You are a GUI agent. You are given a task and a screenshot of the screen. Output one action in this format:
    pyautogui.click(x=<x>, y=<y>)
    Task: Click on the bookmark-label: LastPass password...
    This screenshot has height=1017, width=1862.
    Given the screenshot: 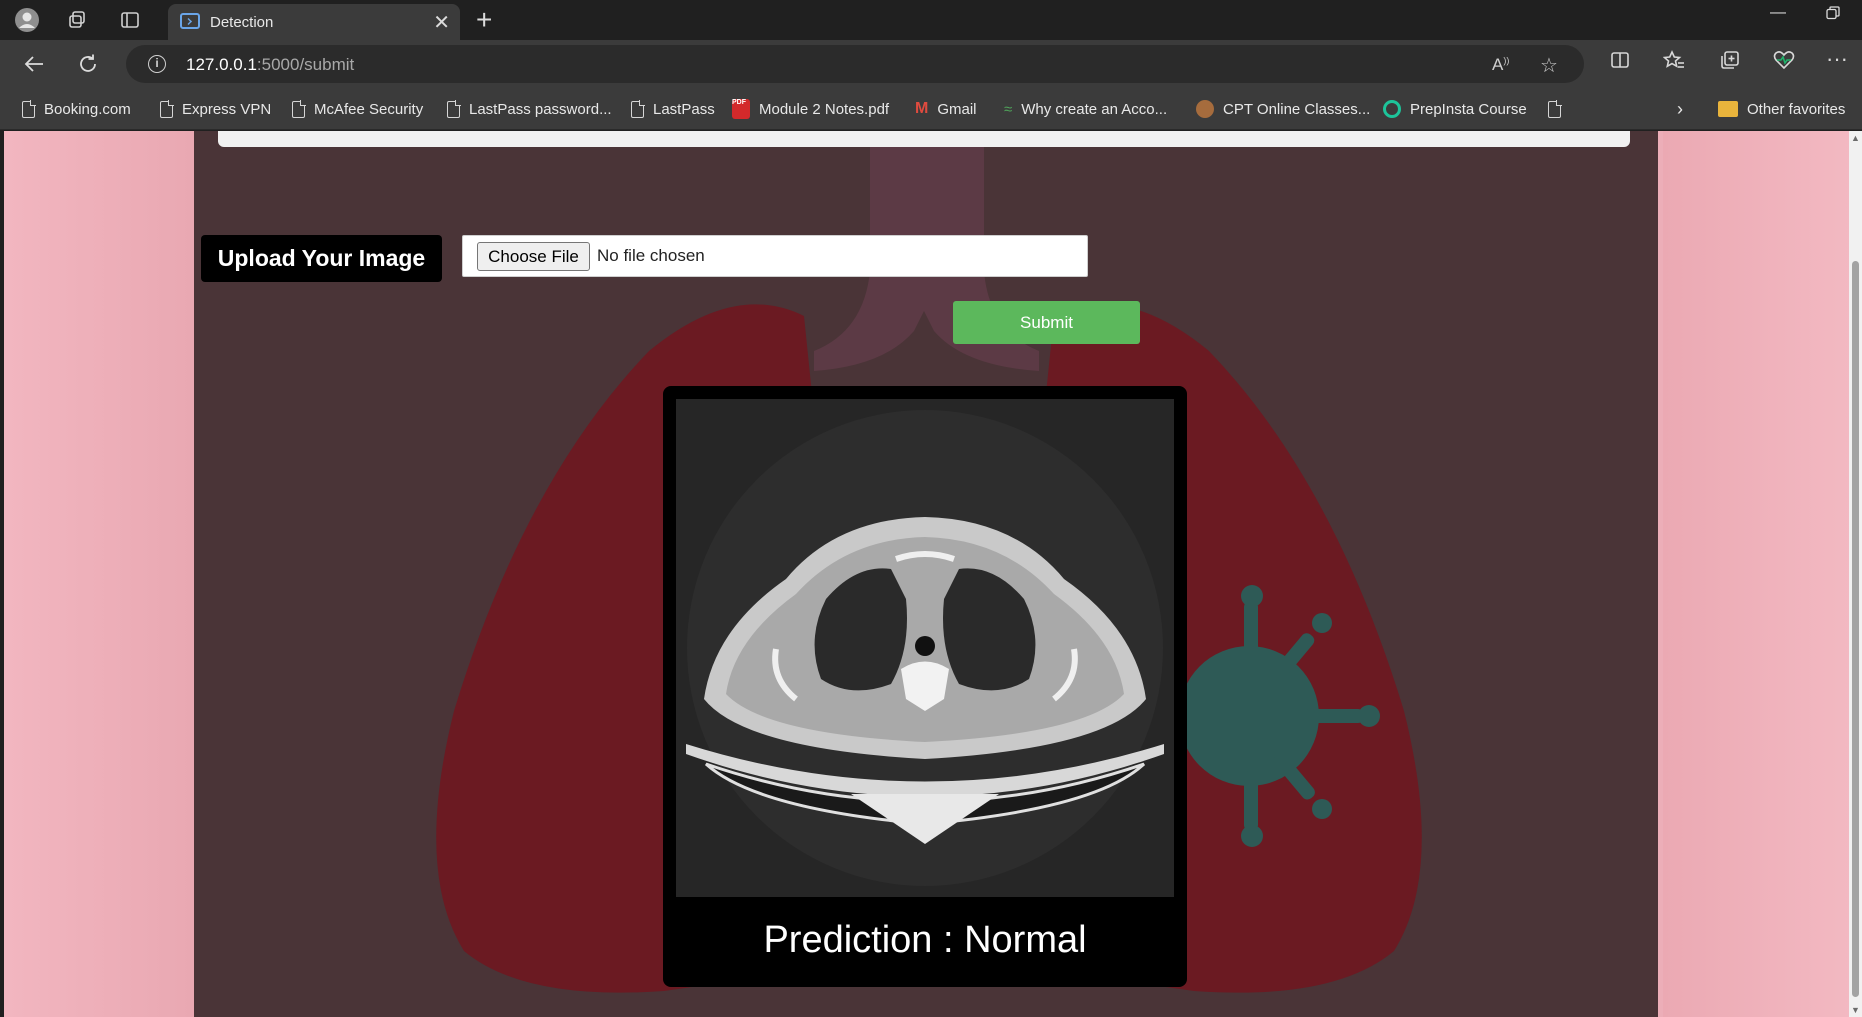 What is the action you would take?
    pyautogui.click(x=540, y=109)
    